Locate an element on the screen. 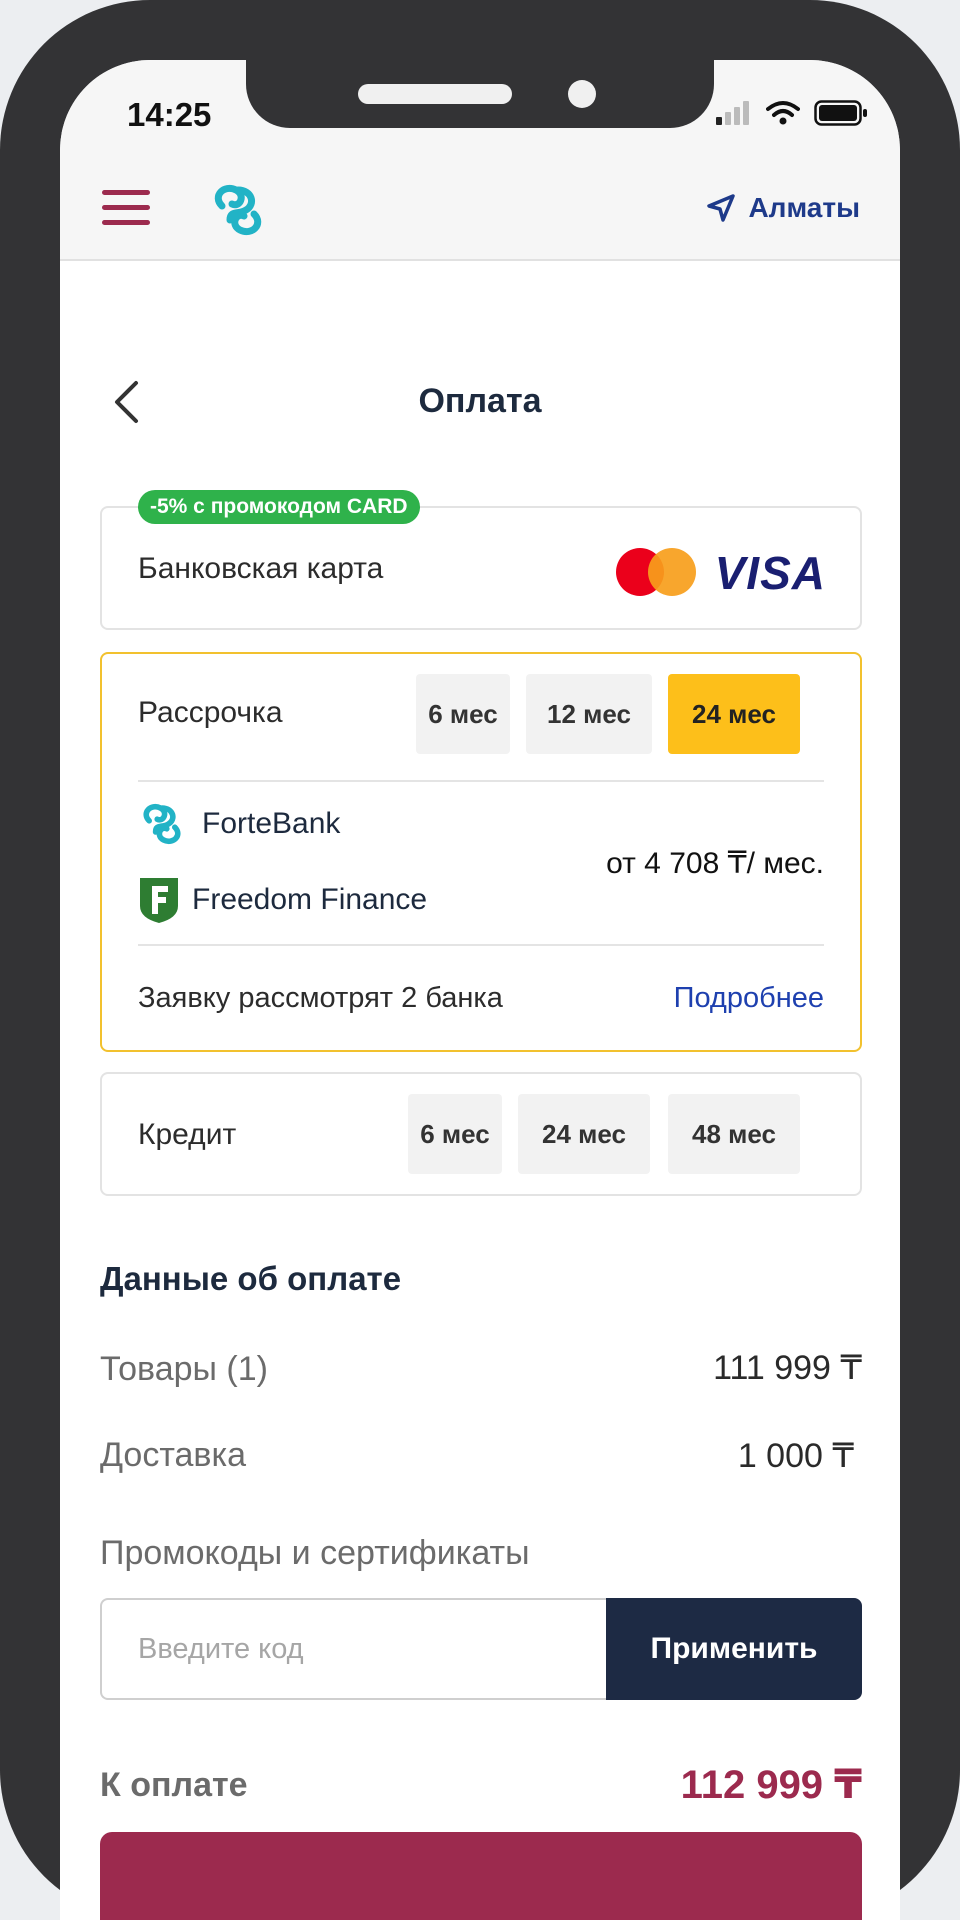 The height and width of the screenshot is (1920, 960). monthly-payment: от 4 708 ₸/ мес. is located at coordinates (715, 863).